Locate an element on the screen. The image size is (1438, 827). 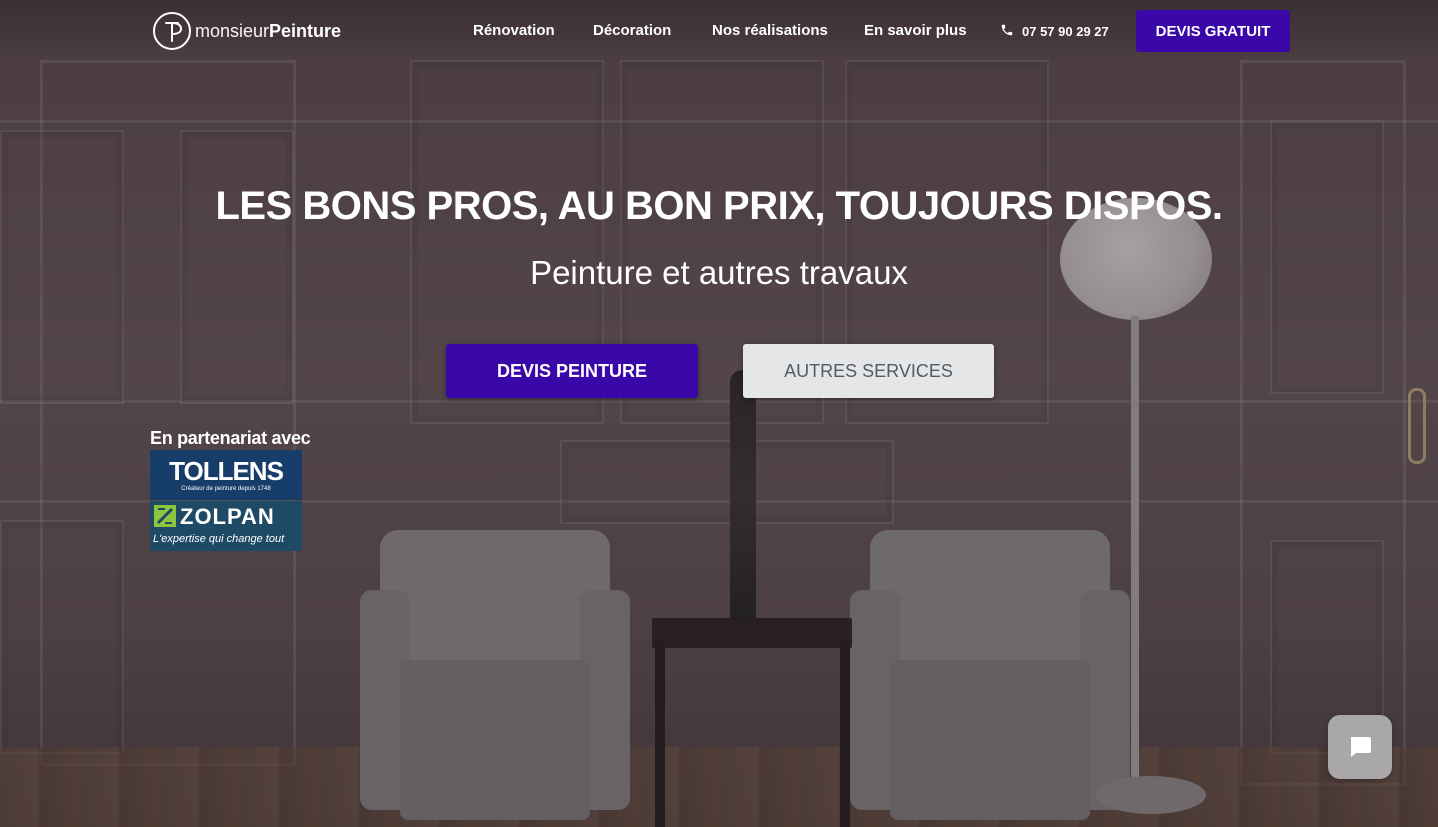
nav-link-renovation: Rénovation is located at coordinates (514, 30).